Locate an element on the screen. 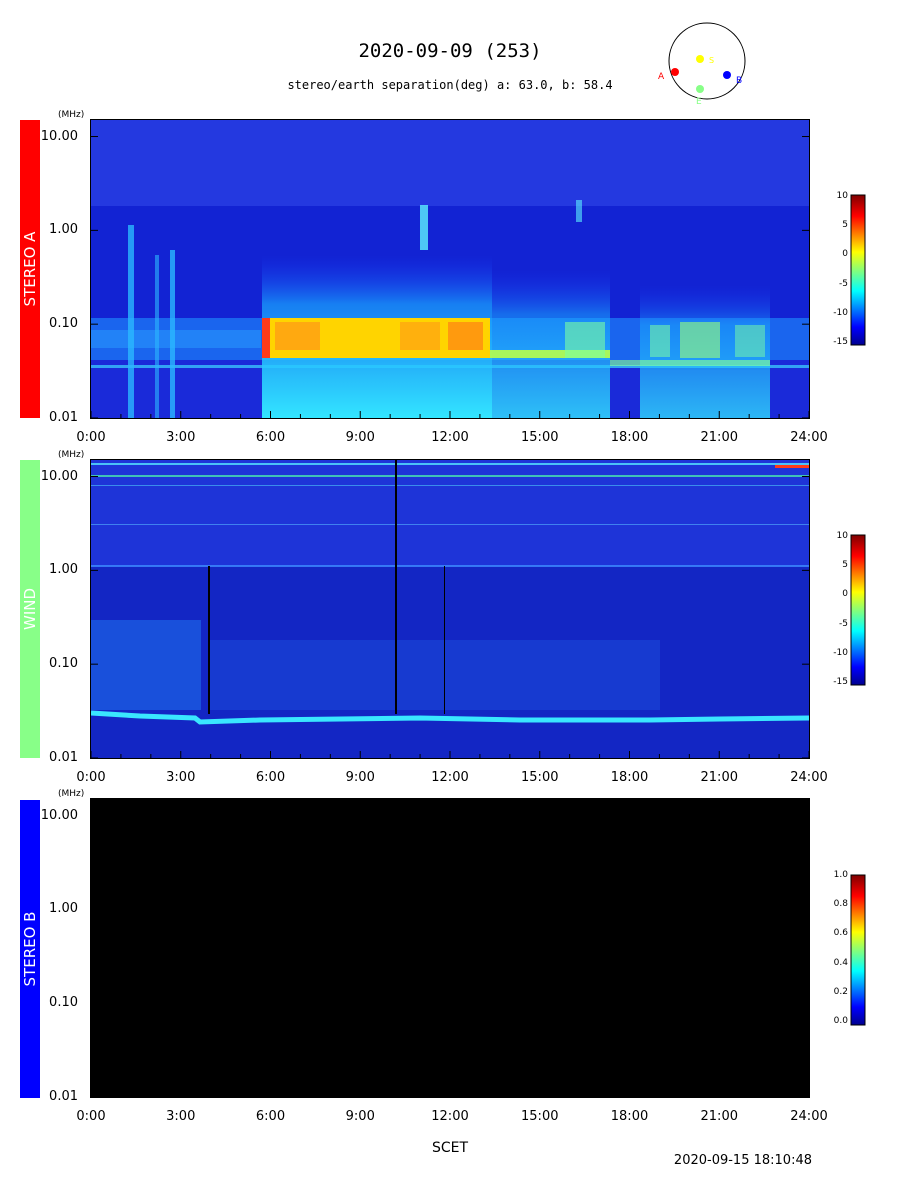  stereo-b-colorbar is located at coordinates (858, 950).